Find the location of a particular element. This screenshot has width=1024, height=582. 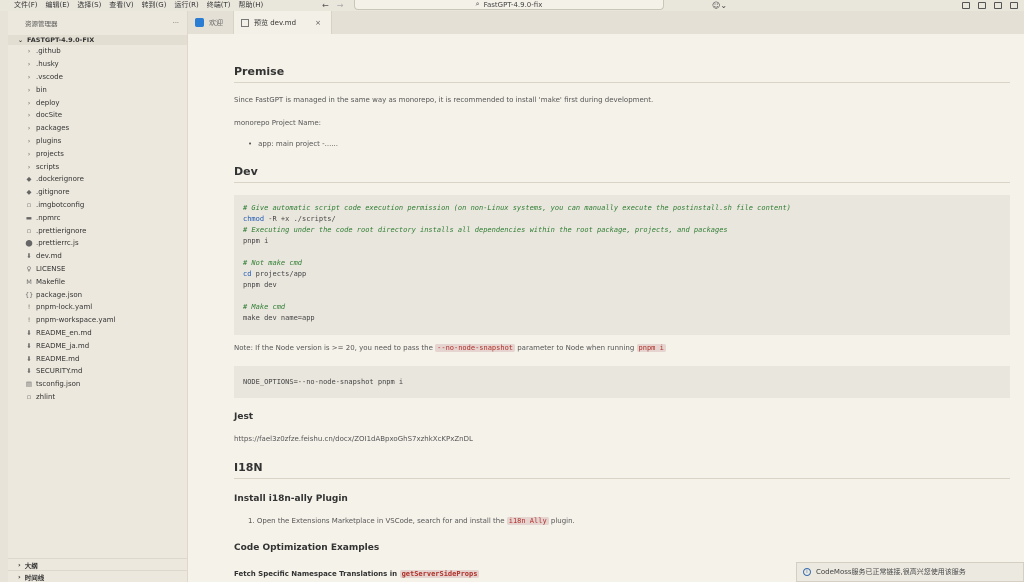

tree-file: ◆ .dockerignore is located at coordinates (97, 179).